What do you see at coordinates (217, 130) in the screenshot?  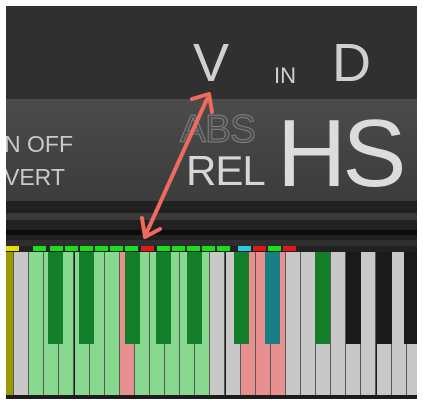 I see `abs-toggle: ABS` at bounding box center [217, 130].